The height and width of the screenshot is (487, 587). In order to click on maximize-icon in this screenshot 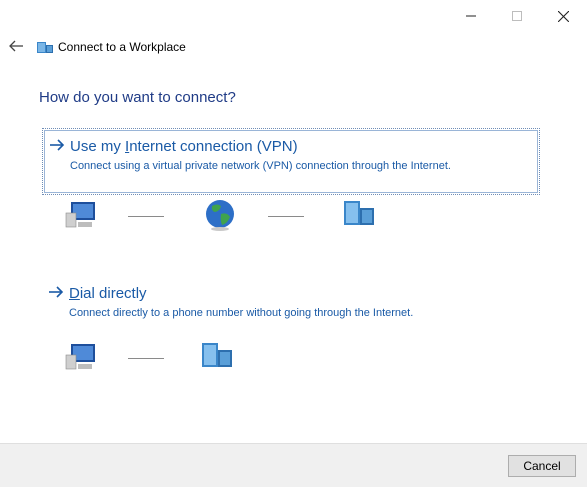, I will do `click(517, 16)`.